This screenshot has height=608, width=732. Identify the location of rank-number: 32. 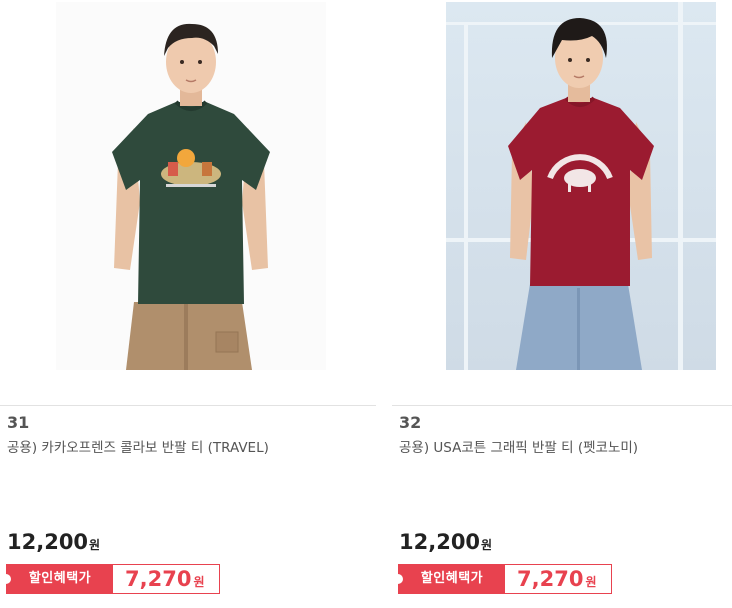
(410, 422).